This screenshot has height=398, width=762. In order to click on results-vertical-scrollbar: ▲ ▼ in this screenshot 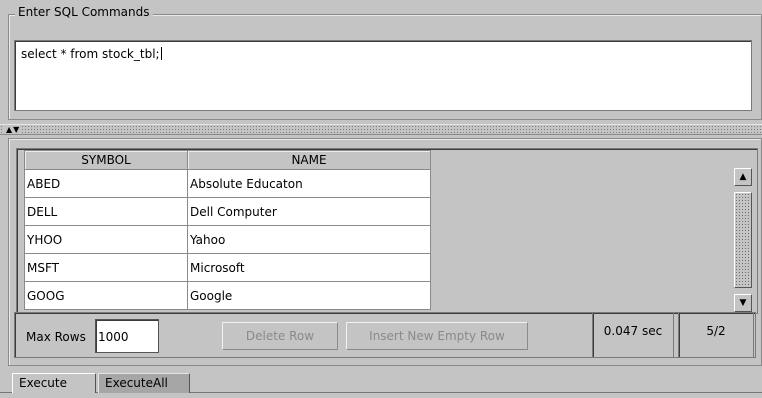, I will do `click(743, 240)`.